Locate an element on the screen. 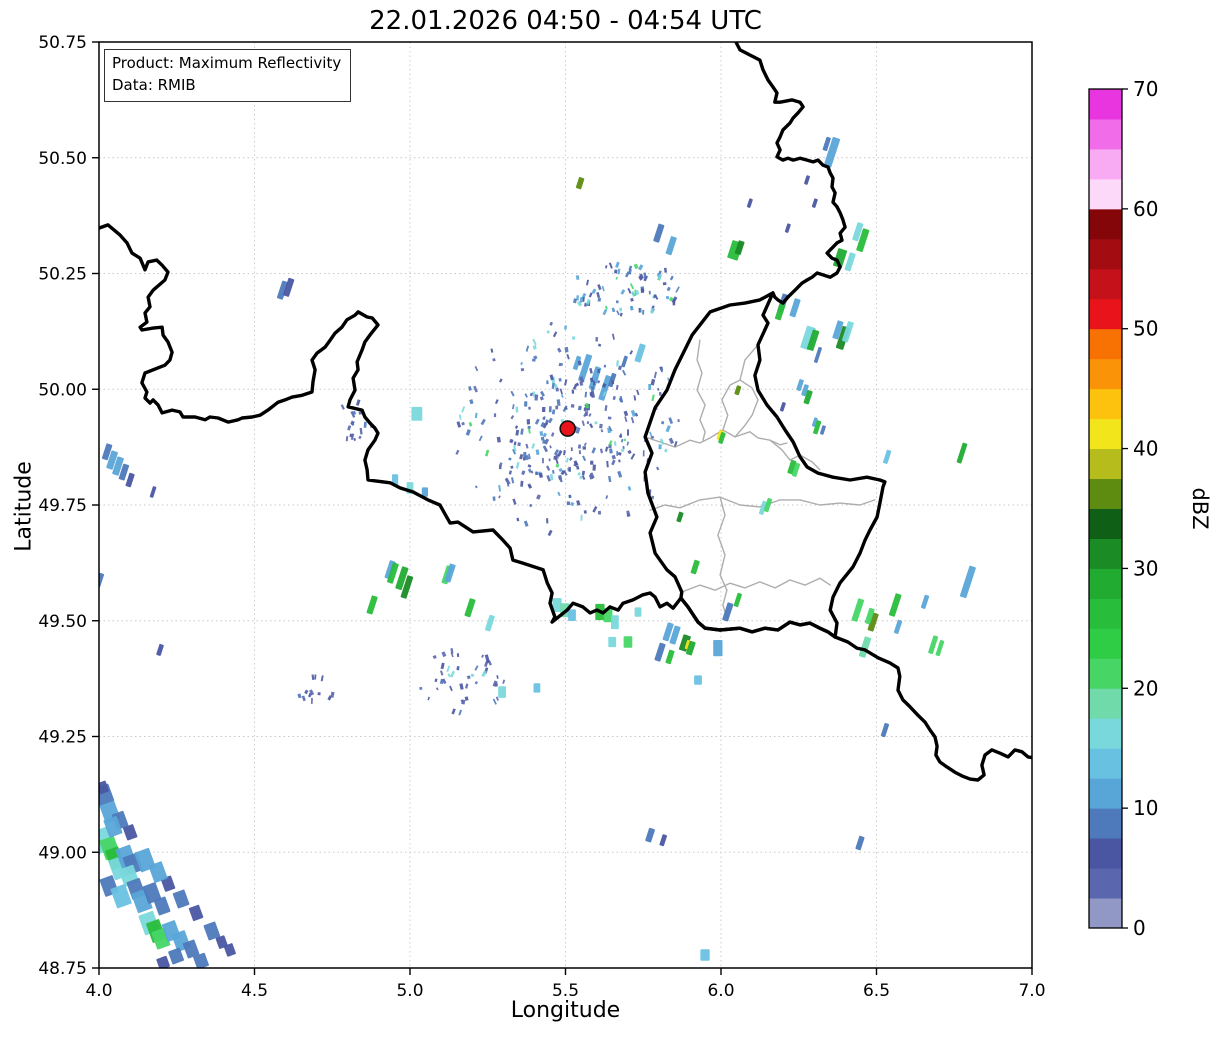  border-luxembourg is located at coordinates (765, 465).